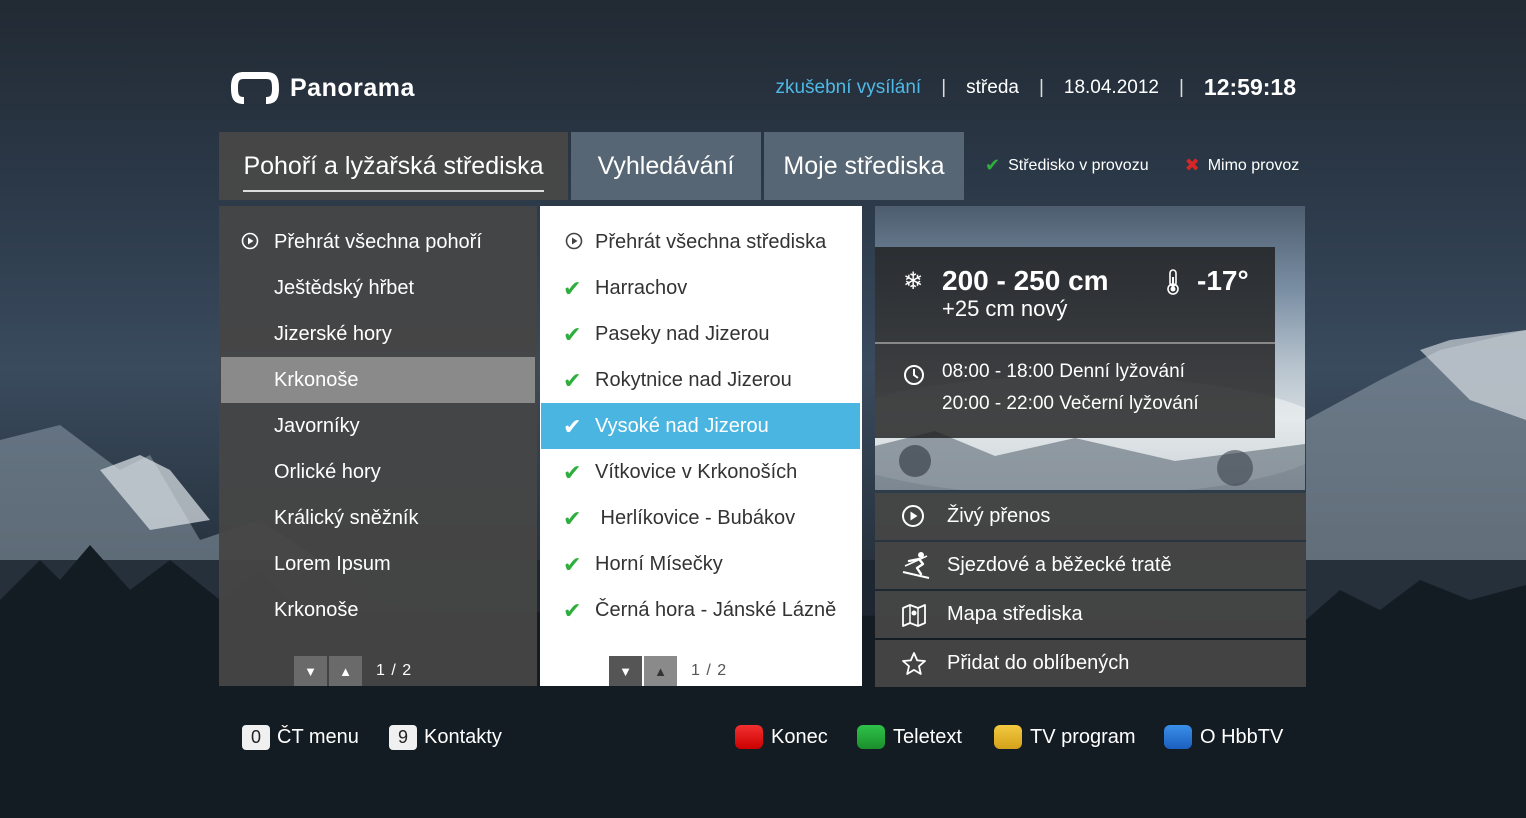  Describe the element at coordinates (1078, 165) in the screenshot. I see `legend-open-label: Středisko v provozu` at that location.